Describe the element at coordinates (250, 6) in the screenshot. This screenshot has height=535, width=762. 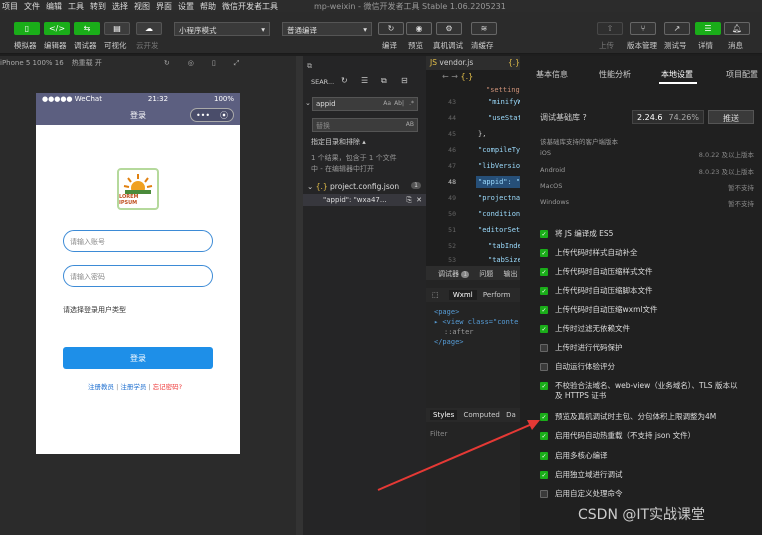
I see `menu-devtools: 微信开发者工具` at that location.